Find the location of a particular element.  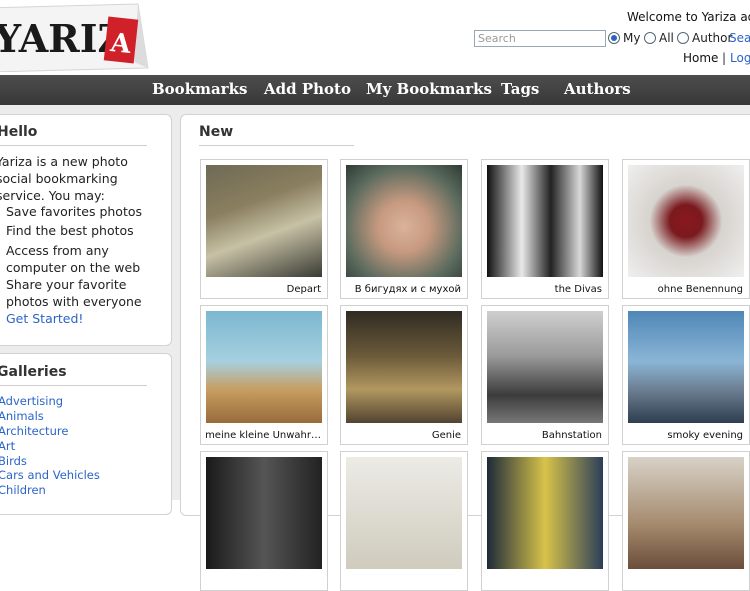

photo-caption: Depart is located at coordinates (304, 289).